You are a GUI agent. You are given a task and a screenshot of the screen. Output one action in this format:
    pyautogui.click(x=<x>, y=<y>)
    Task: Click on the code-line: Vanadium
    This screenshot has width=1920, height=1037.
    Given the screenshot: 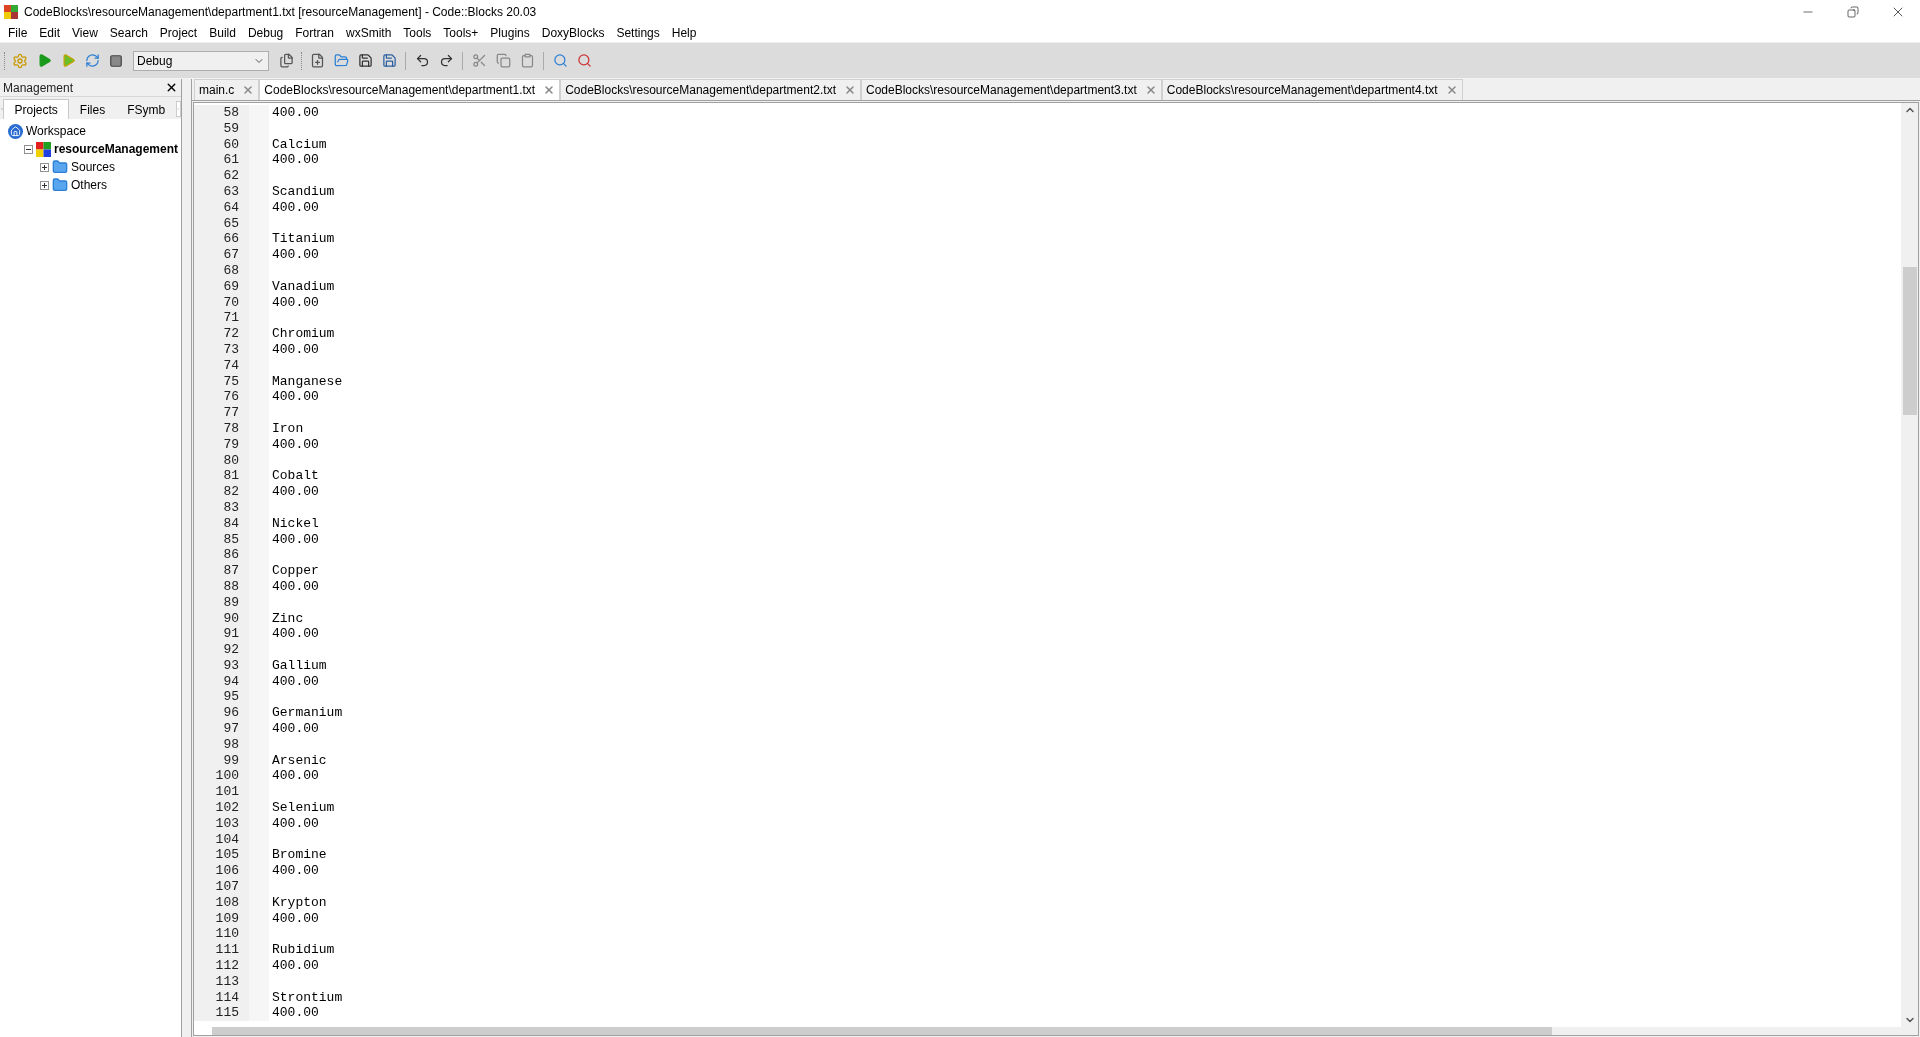 What is the action you would take?
    pyautogui.click(x=303, y=286)
    